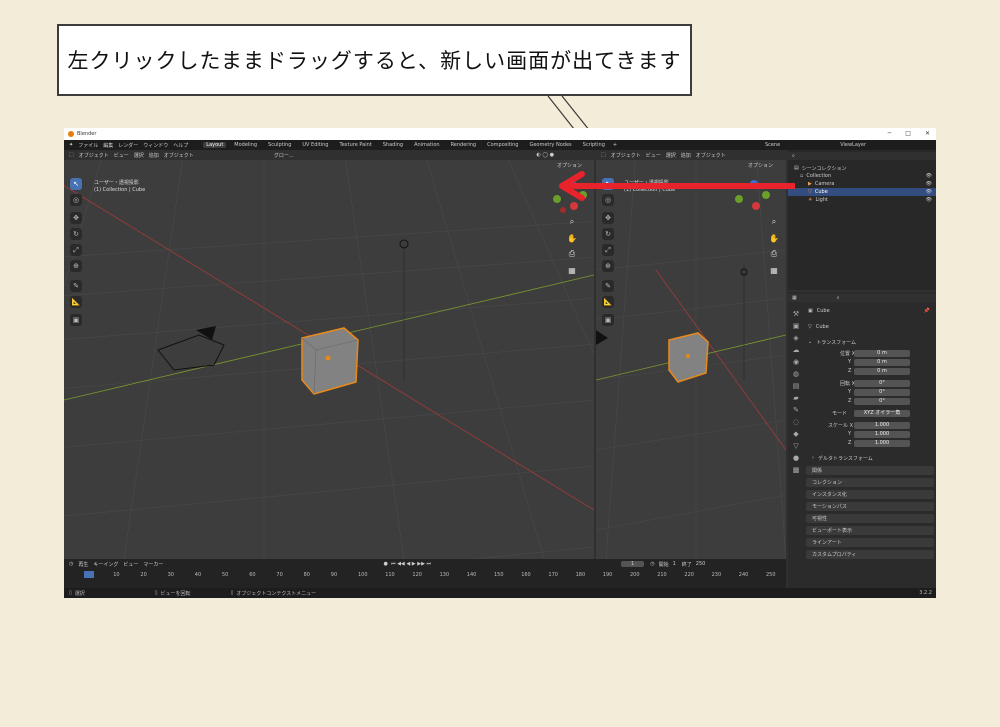  I want to click on panel-viewport-display: ビューポート表示, so click(870, 530).